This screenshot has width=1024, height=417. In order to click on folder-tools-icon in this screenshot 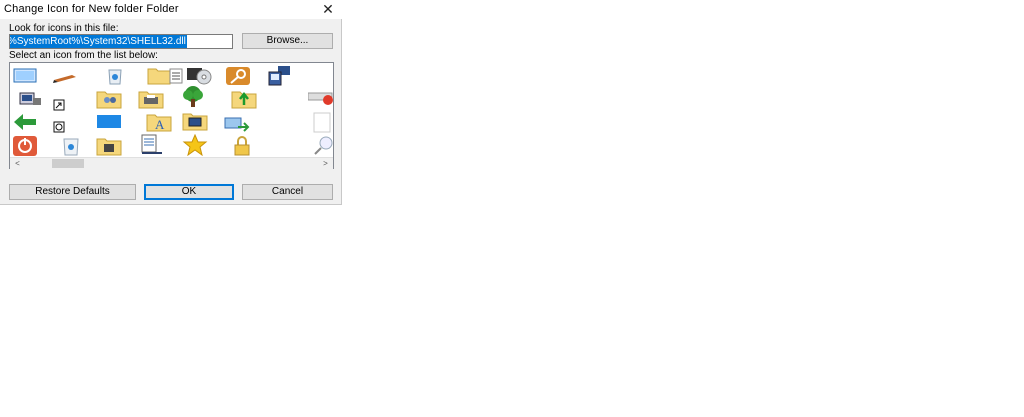, I will do `click(109, 146)`.